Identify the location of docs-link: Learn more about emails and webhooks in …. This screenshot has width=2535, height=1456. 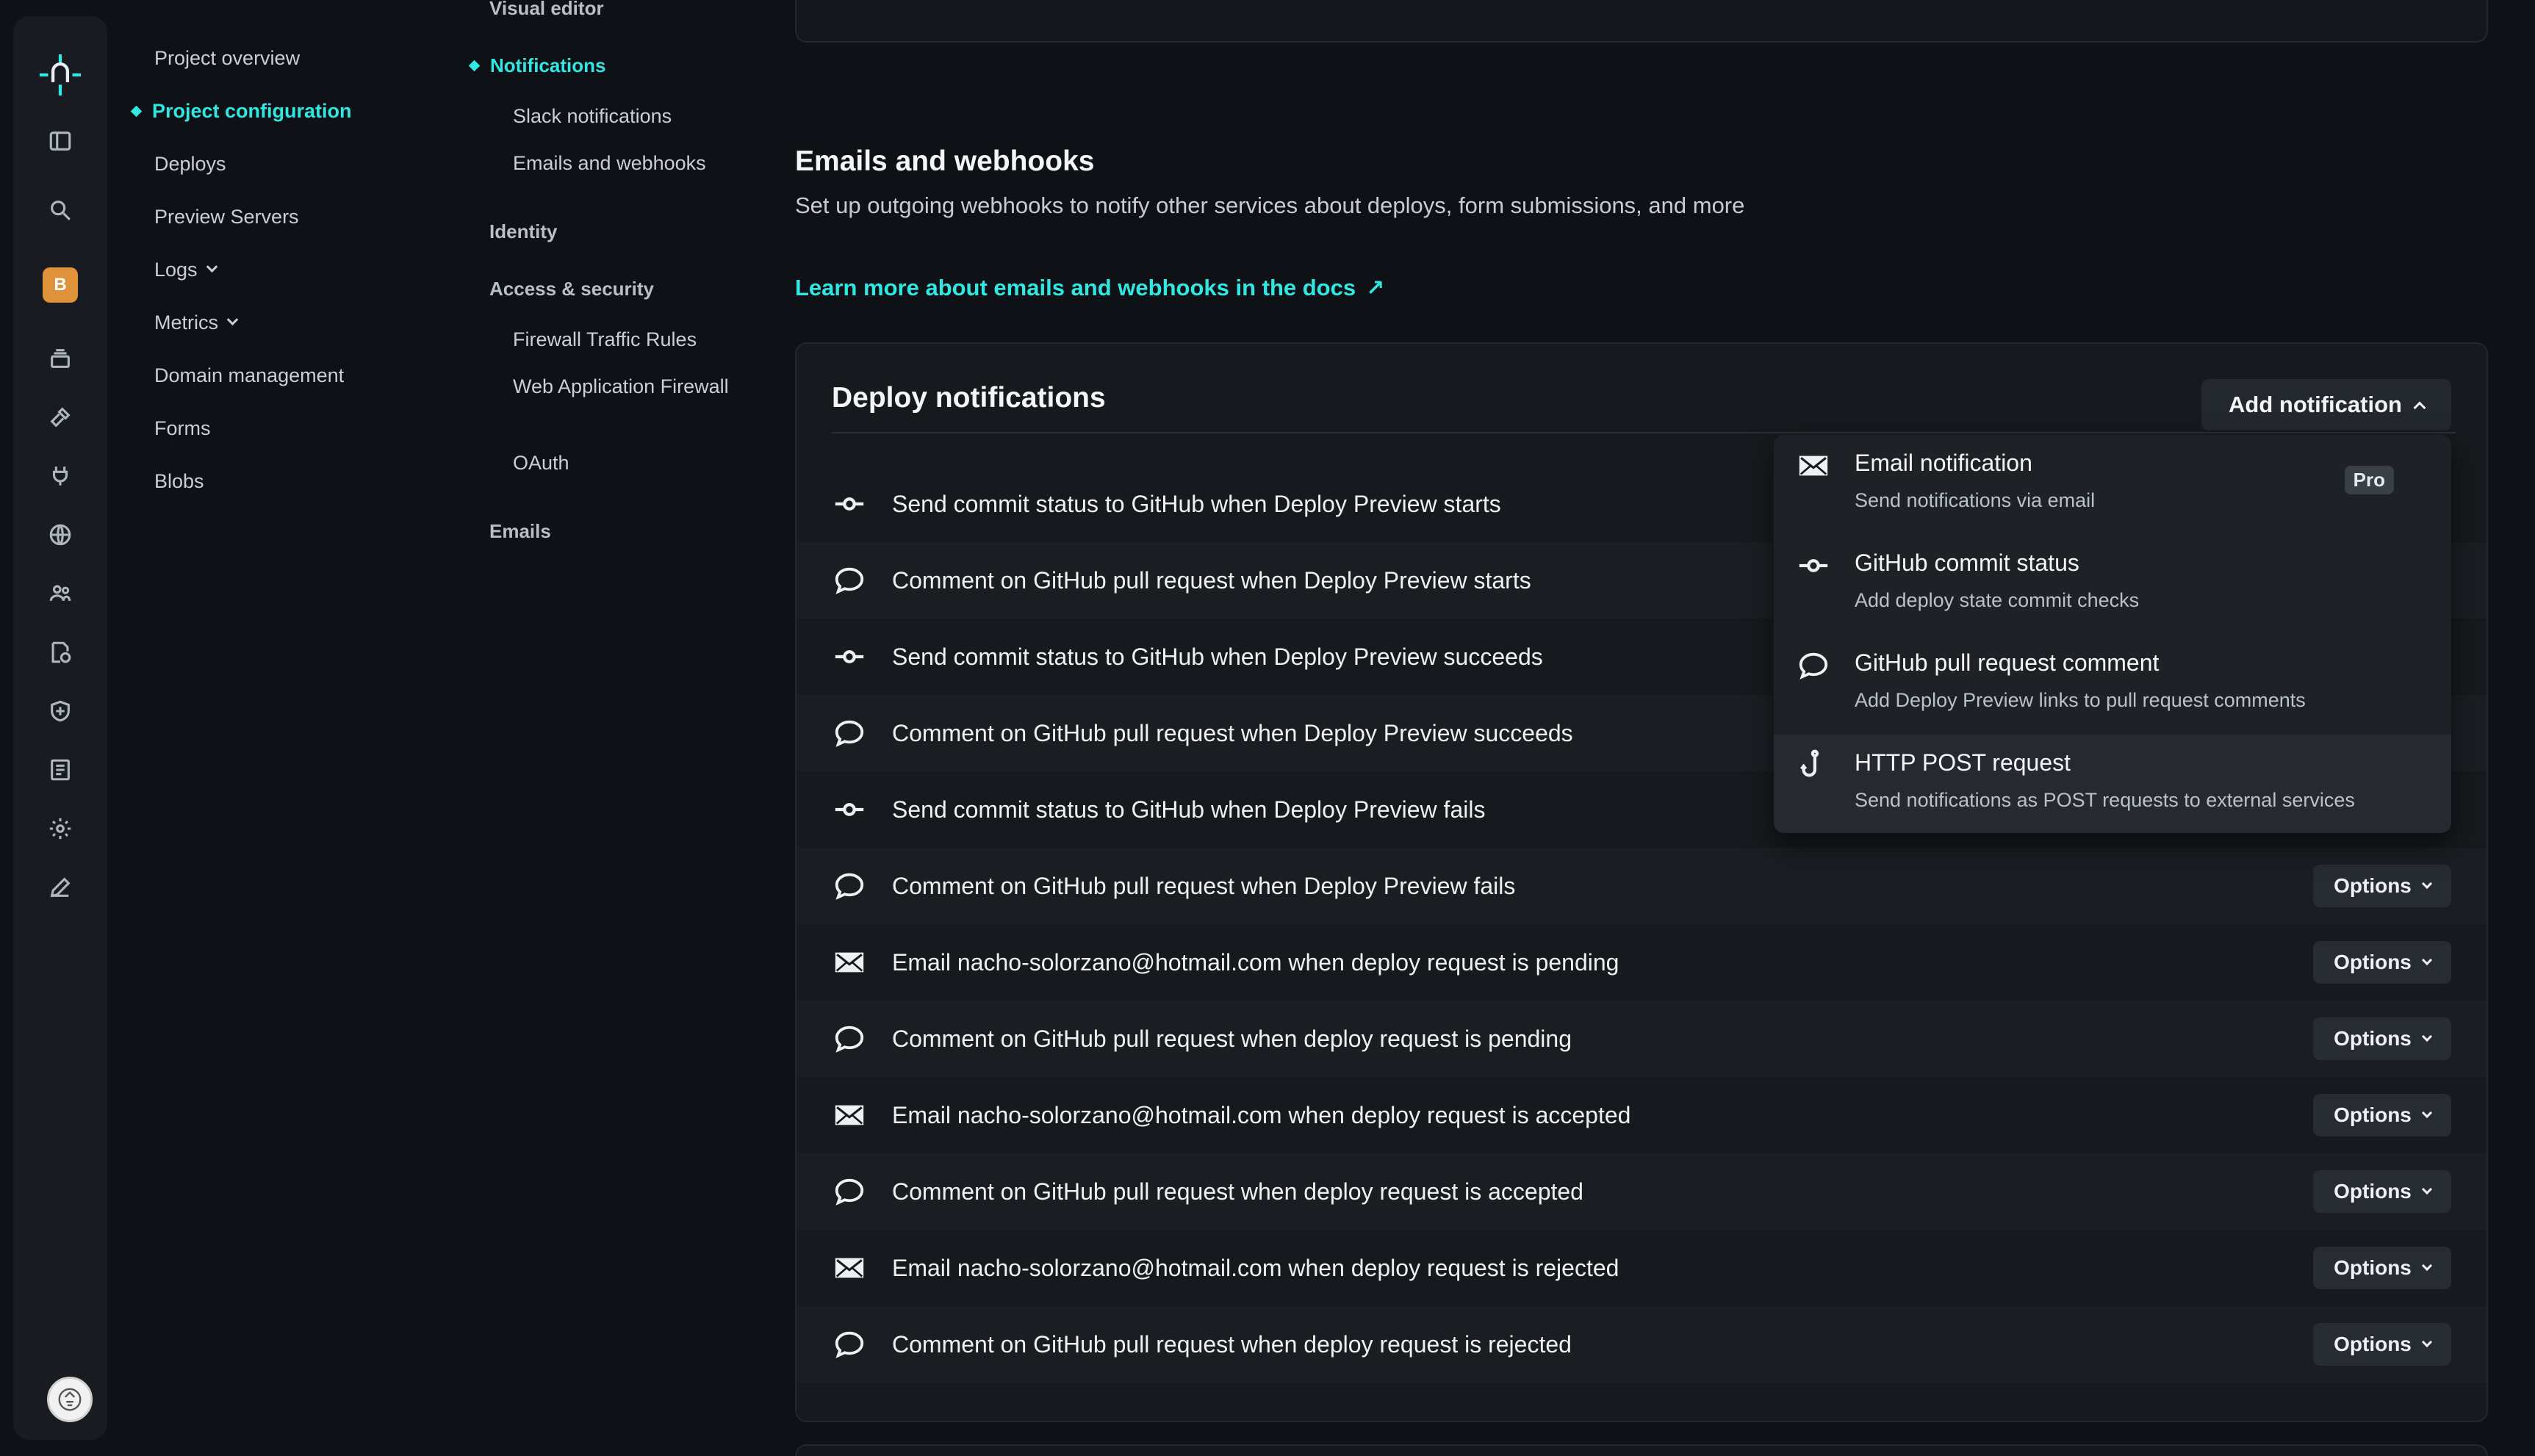
(1089, 288).